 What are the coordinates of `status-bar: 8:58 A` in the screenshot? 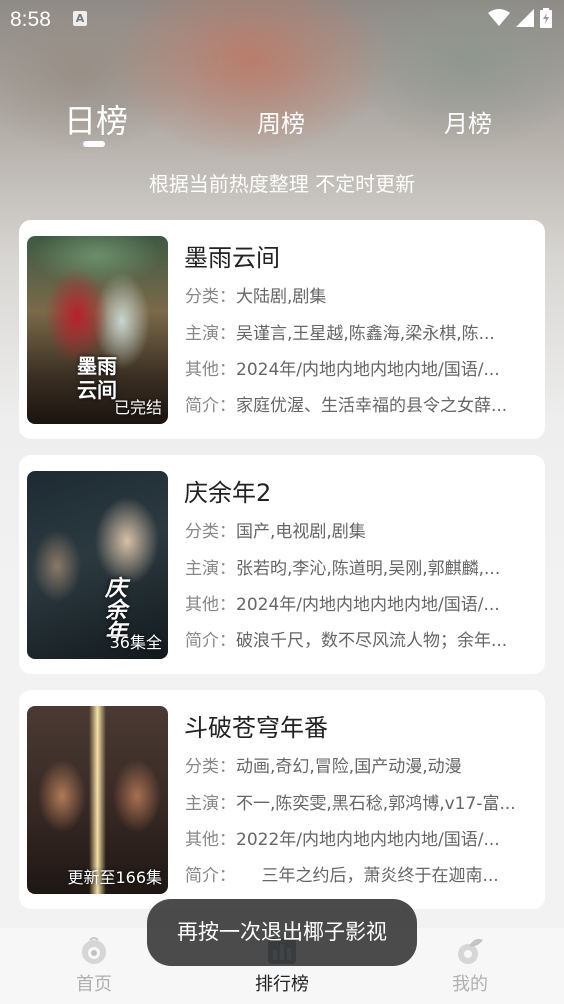 It's located at (282, 19).